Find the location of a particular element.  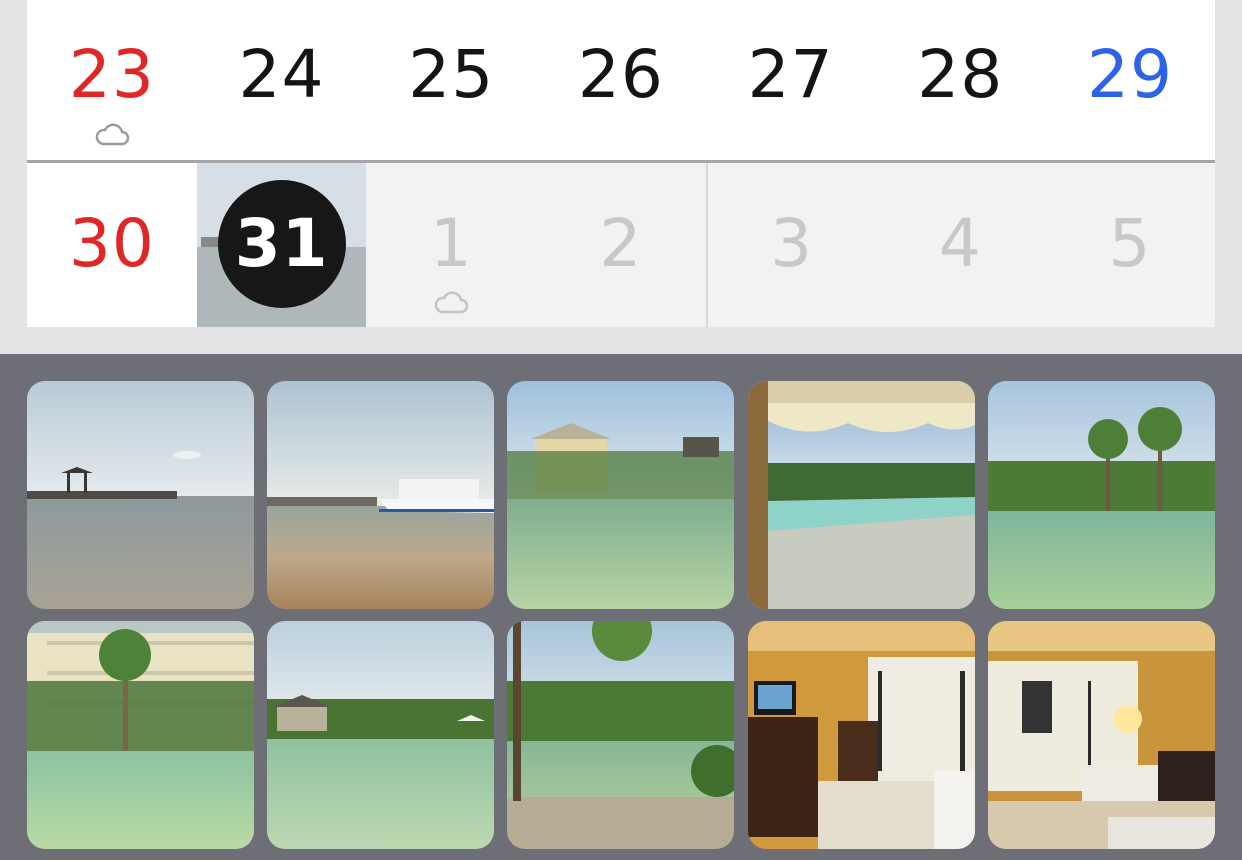

day-cell-31-today: 31 is located at coordinates (281, 245).